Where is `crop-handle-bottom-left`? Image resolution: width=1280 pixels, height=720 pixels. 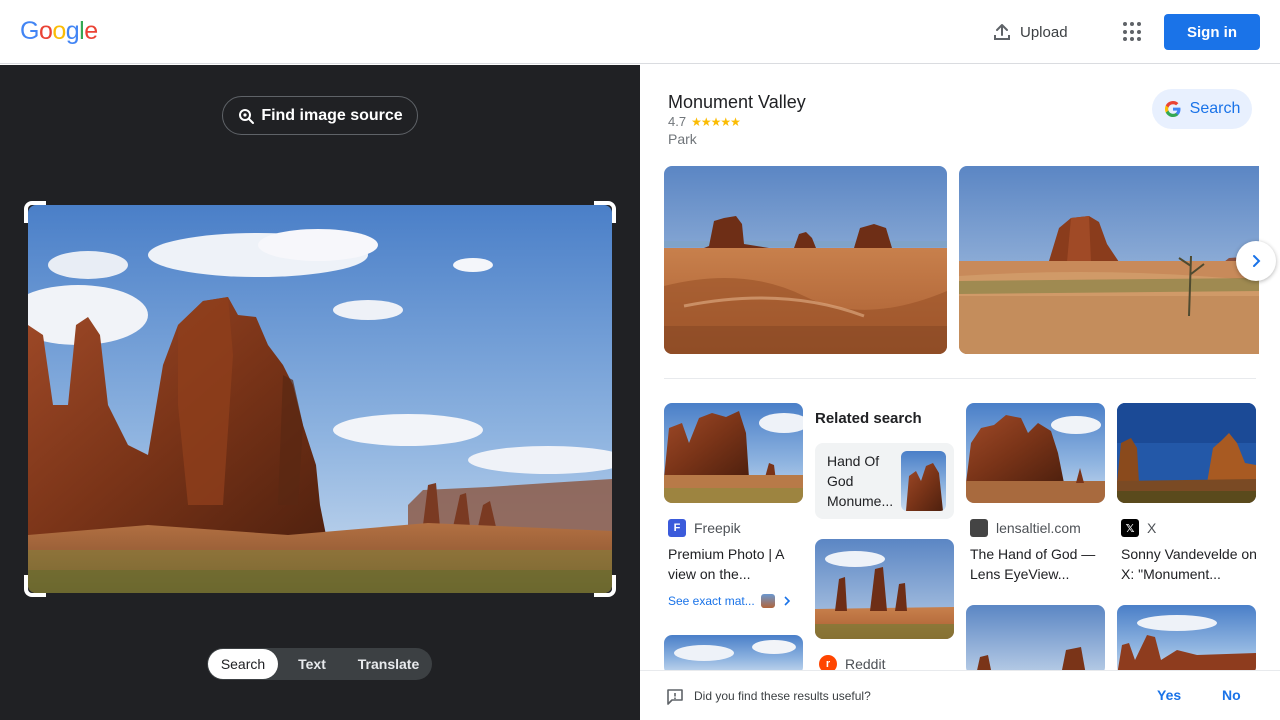
crop-handle-bottom-left is located at coordinates (35, 586).